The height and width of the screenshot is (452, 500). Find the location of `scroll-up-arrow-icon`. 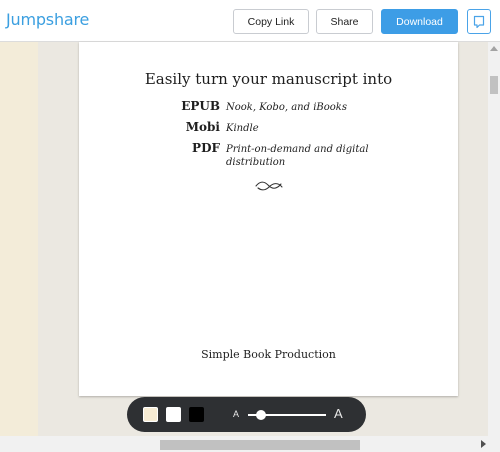

scroll-up-arrow-icon is located at coordinates (494, 48).